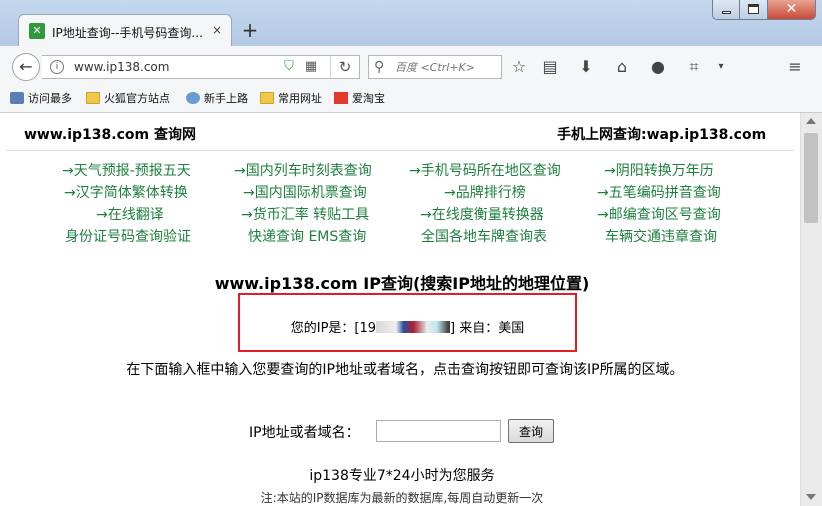  I want to click on reading-list-icon: ▤, so click(550, 67).